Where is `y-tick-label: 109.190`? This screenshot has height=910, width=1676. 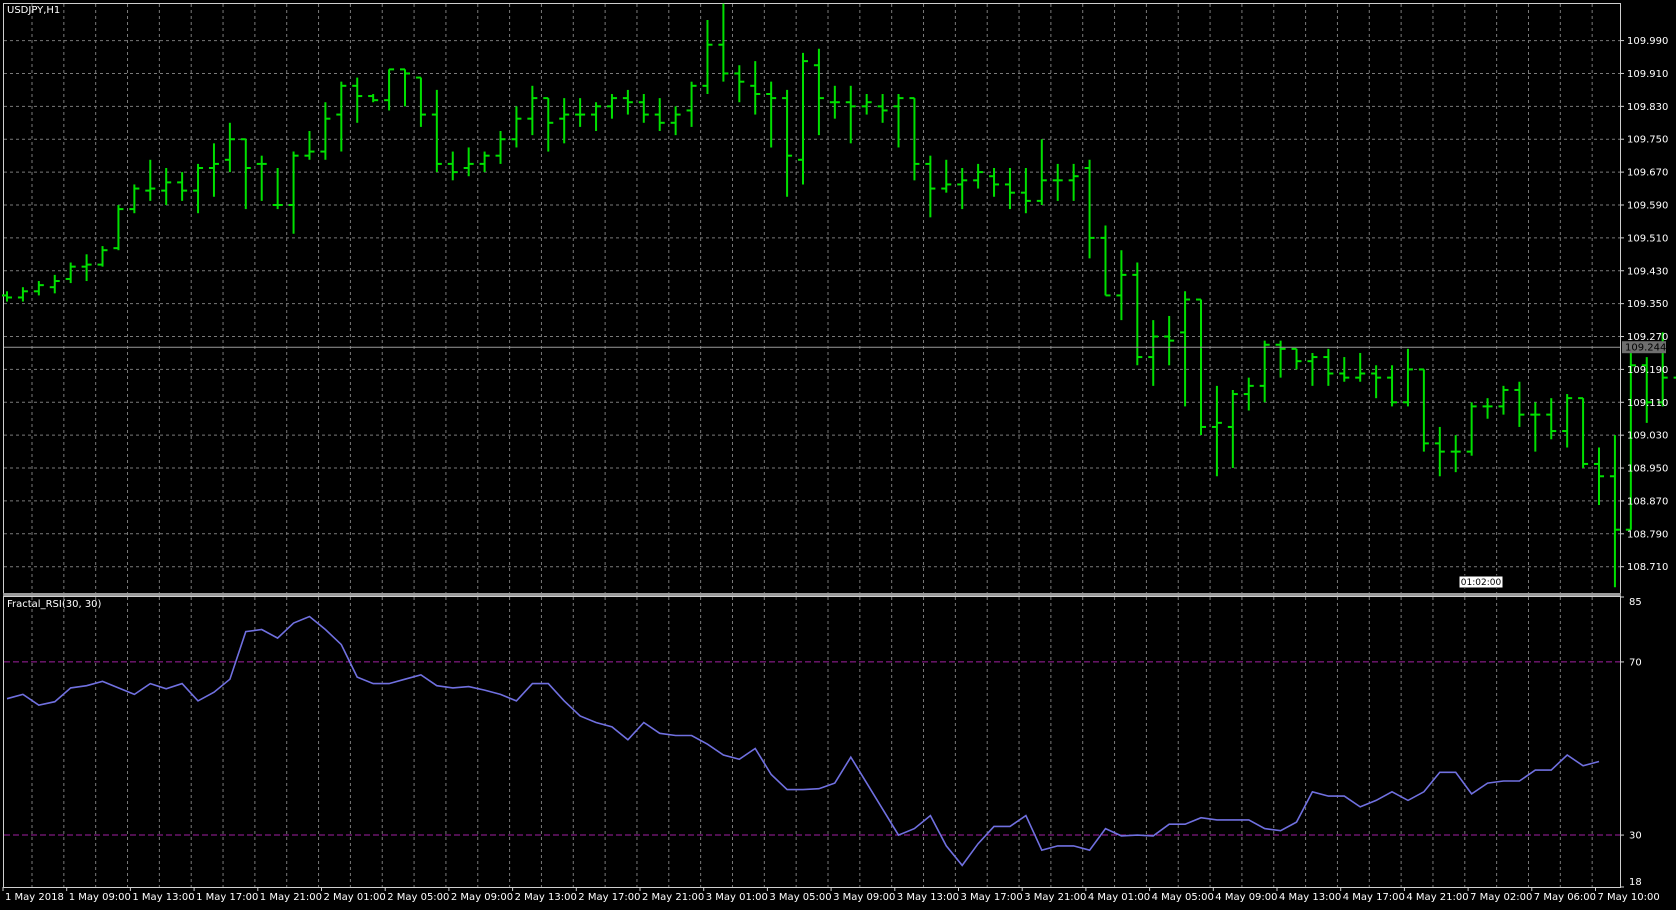 y-tick-label: 109.190 is located at coordinates (1647, 370).